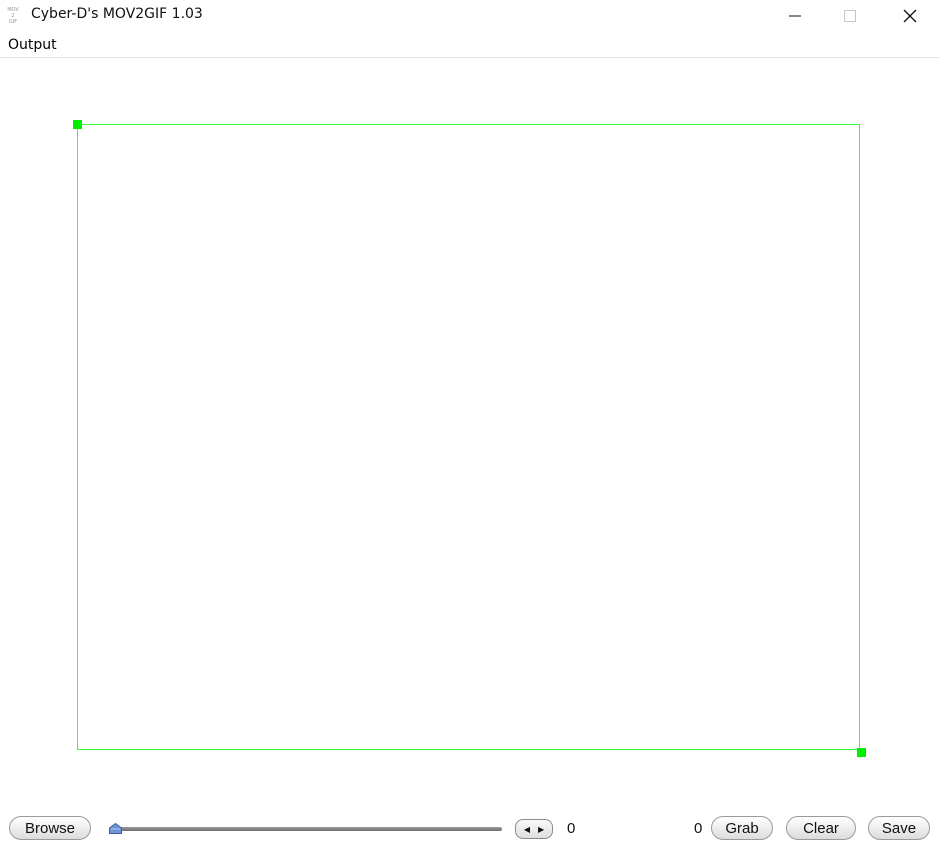 The width and height of the screenshot is (940, 856). What do you see at coordinates (470, 45) in the screenshot?
I see `menu-bar: Output` at bounding box center [470, 45].